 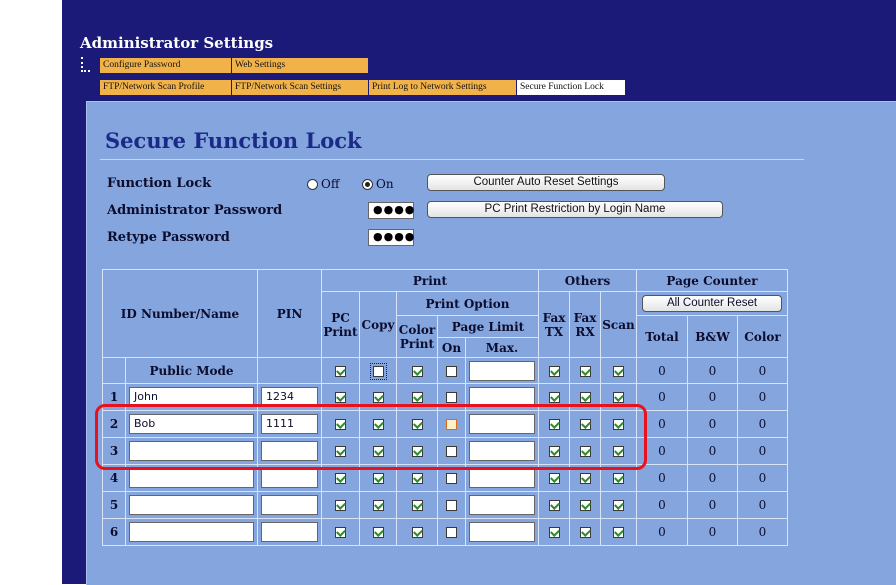 I want to click on page-counter-header: Page Counter, so click(x=712, y=280).